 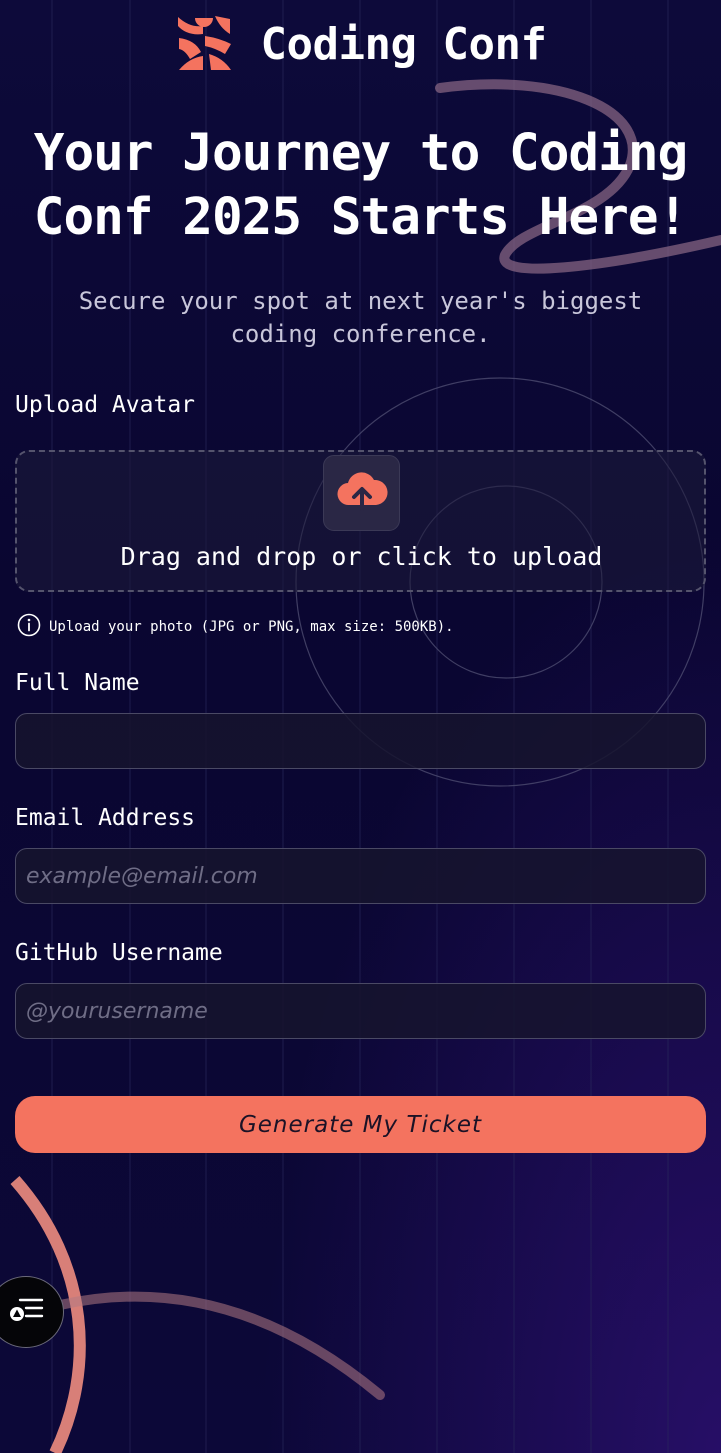 I want to click on avatar-label: Upload Avatar, so click(x=105, y=405).